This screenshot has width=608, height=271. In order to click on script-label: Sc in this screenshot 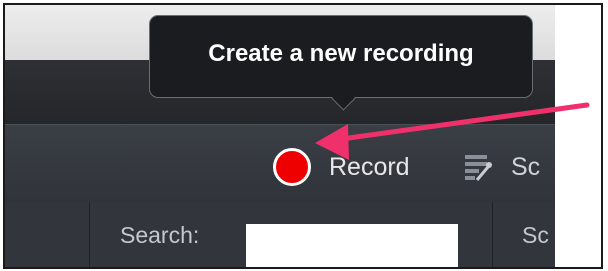, I will do `click(526, 166)`.